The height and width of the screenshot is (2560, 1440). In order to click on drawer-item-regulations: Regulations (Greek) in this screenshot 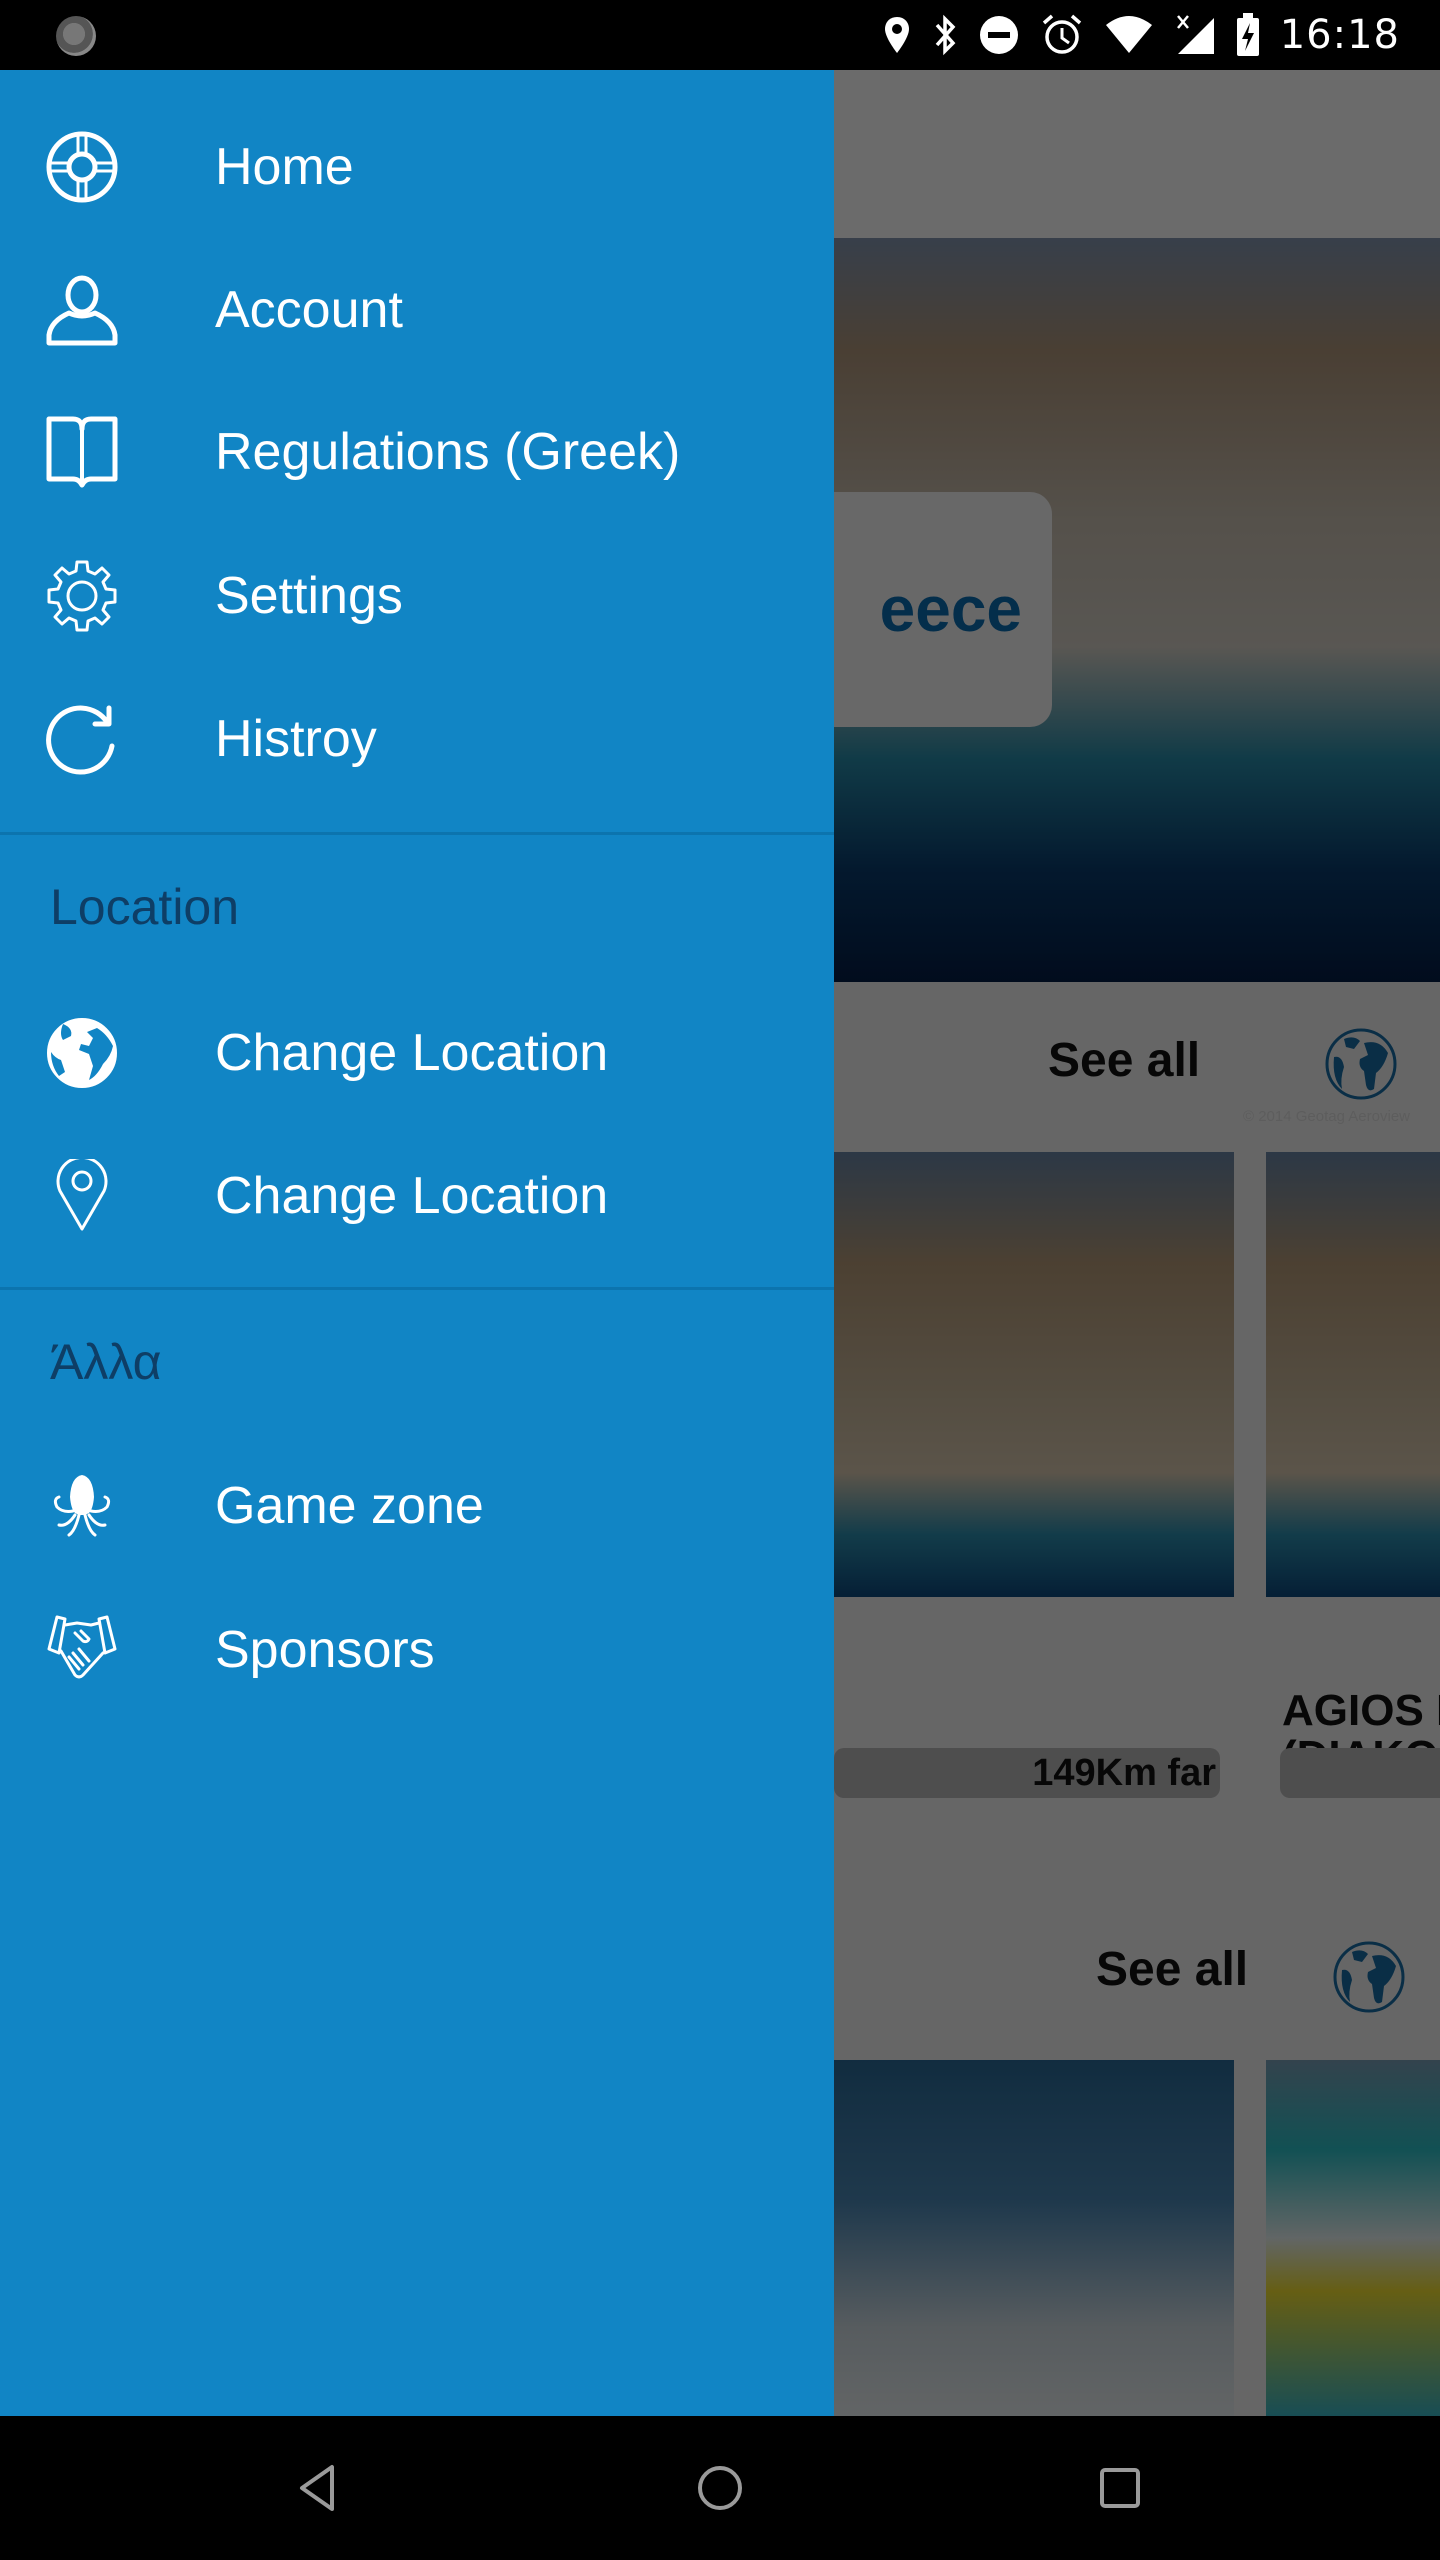, I will do `click(417, 452)`.